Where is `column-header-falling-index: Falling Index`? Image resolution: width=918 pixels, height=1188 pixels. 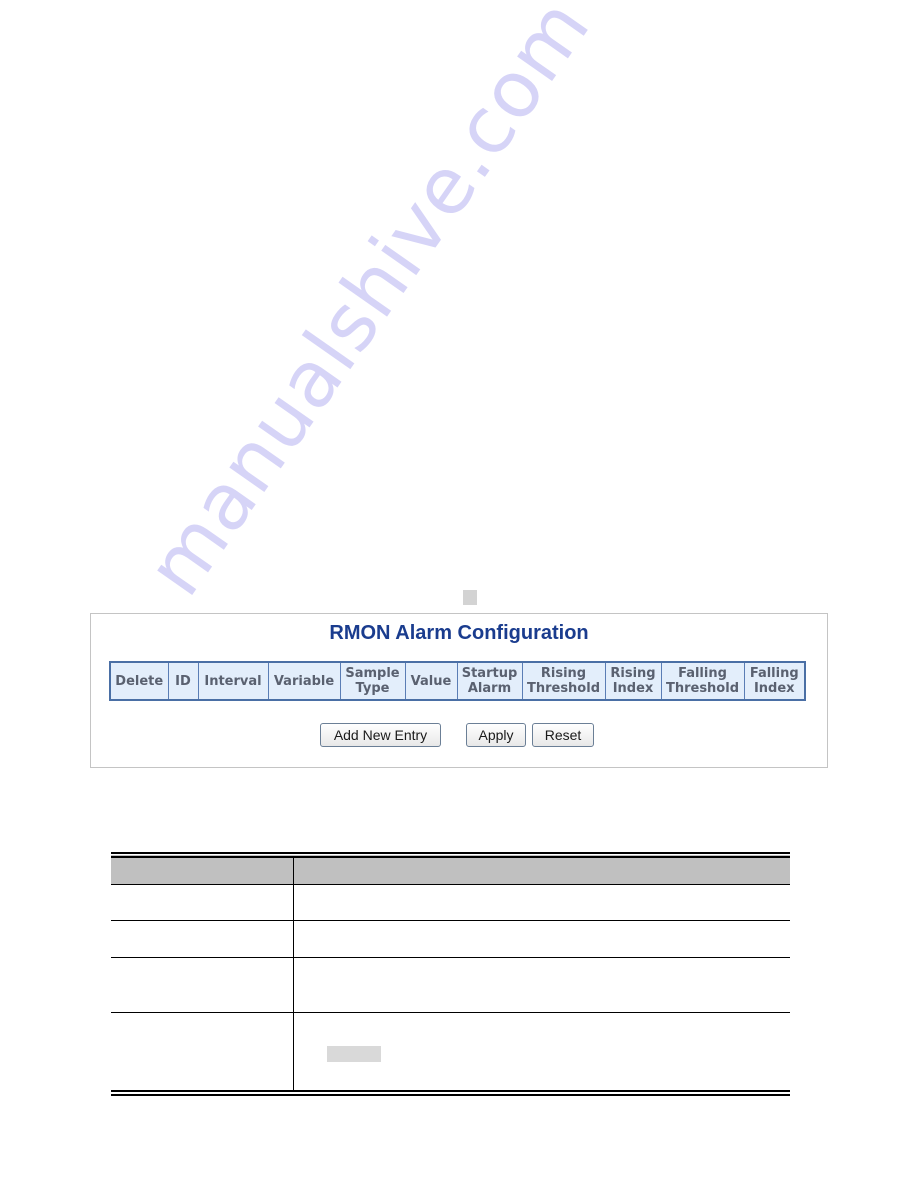
column-header-falling-index: Falling Index is located at coordinates (774, 681).